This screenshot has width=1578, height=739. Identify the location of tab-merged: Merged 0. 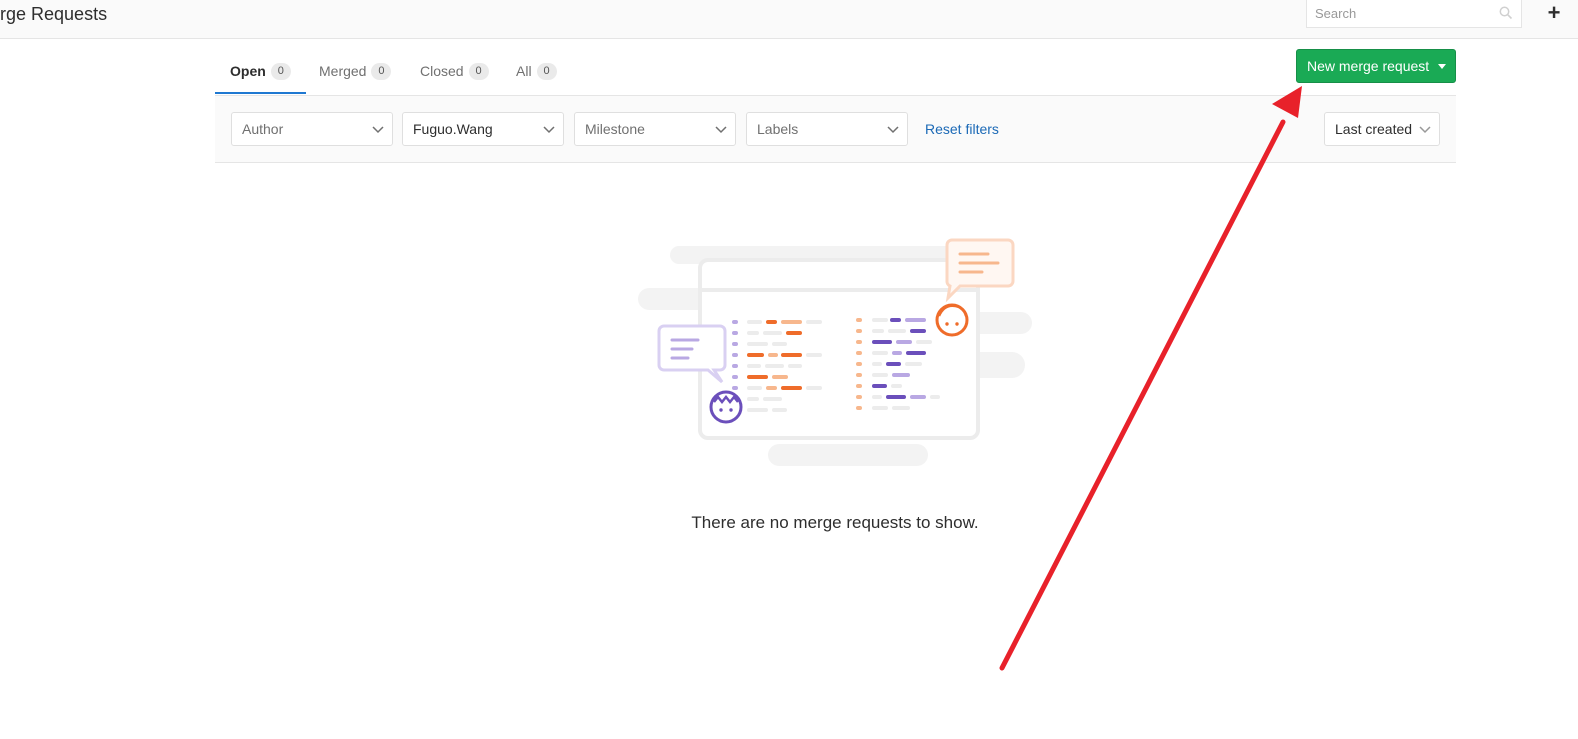
(355, 71).